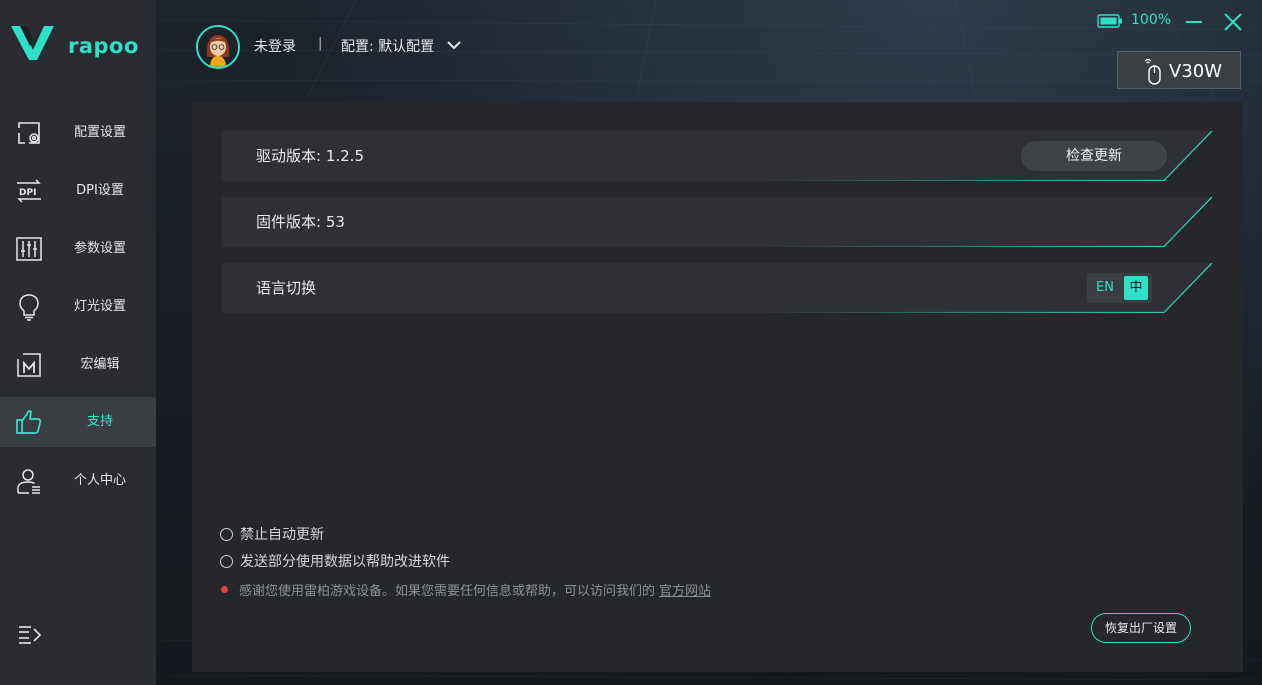 This screenshot has width=1262, height=685. Describe the element at coordinates (29, 422) in the screenshot. I see `thumbs-up-icon` at that location.